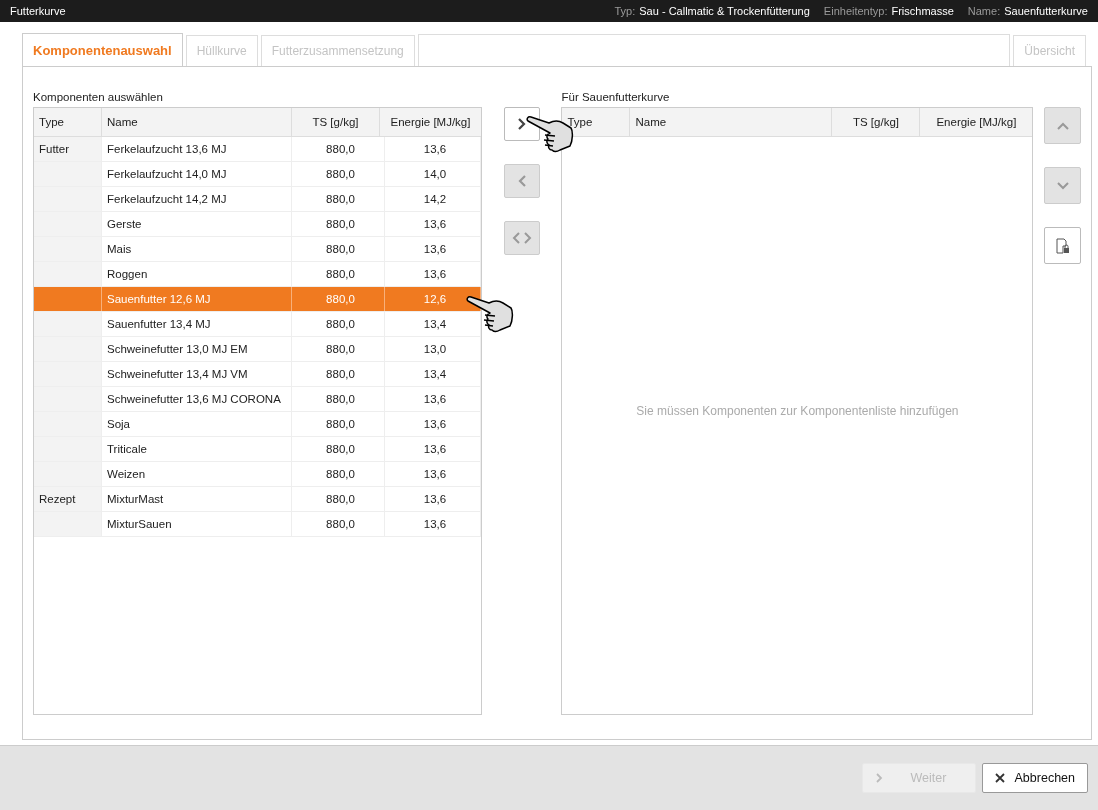  What do you see at coordinates (98, 97) in the screenshot?
I see `table-title: Komponenten auswählen` at bounding box center [98, 97].